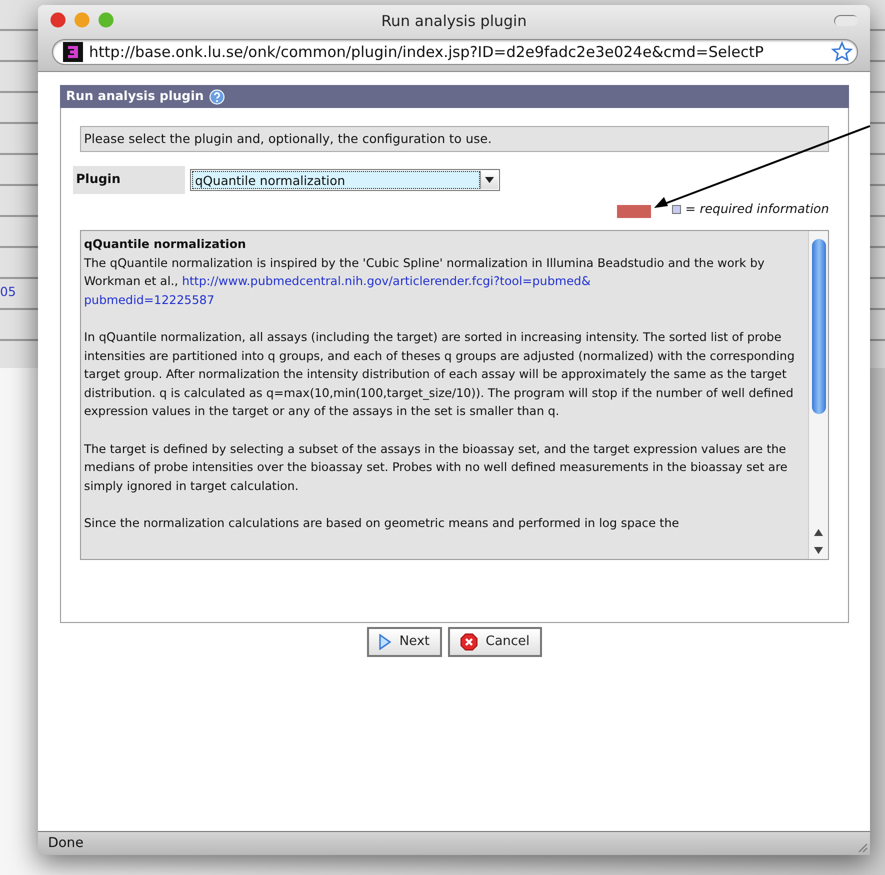 The width and height of the screenshot is (885, 875). Describe the element at coordinates (149, 299) in the screenshot. I see `reference-link: pubmedid=12225587` at that location.